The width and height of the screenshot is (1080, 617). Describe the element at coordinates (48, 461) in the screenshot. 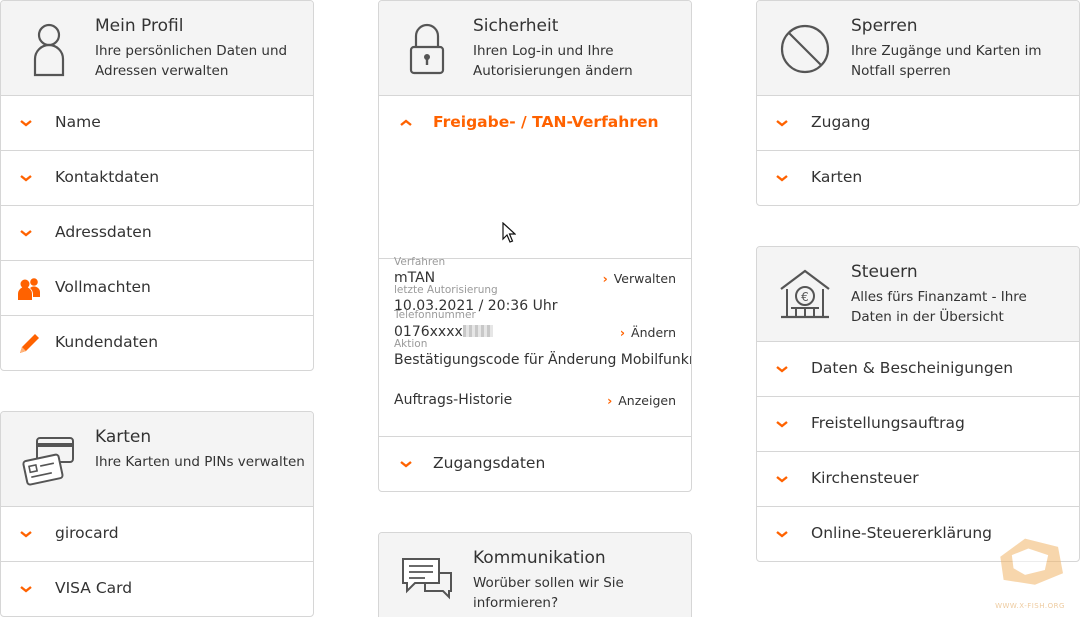

I see `credit-cards-icon` at that location.